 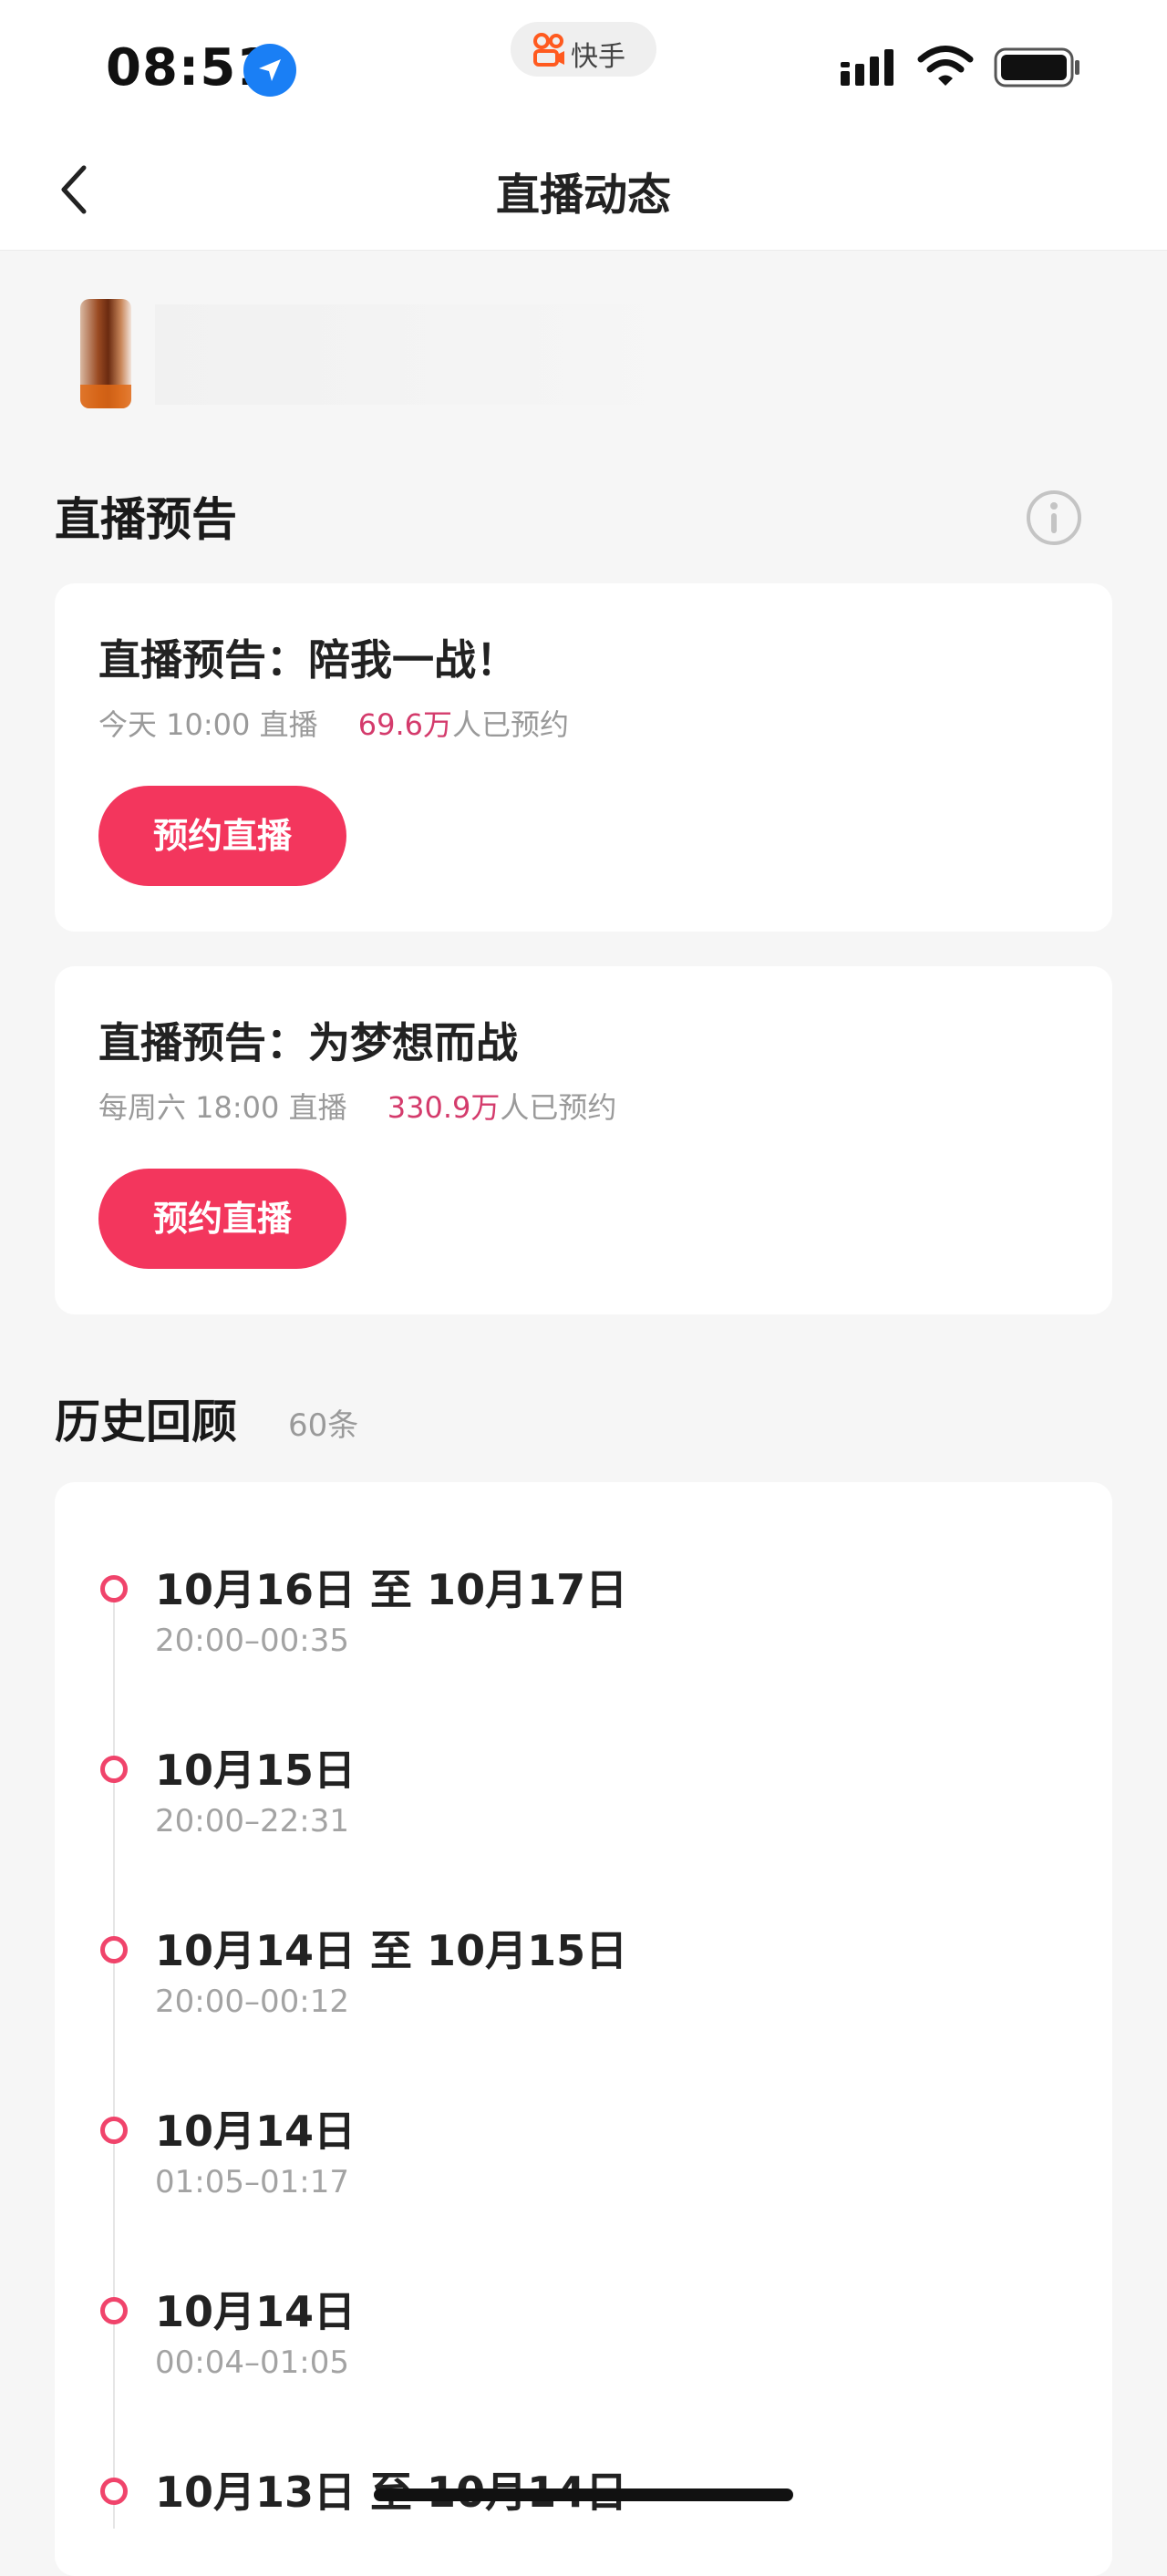 I want to click on live-preview-card: 直播预告：陪我一战！ 今天 10:00 直播 69.6万人已预约 预约直播, so click(x=583, y=757).